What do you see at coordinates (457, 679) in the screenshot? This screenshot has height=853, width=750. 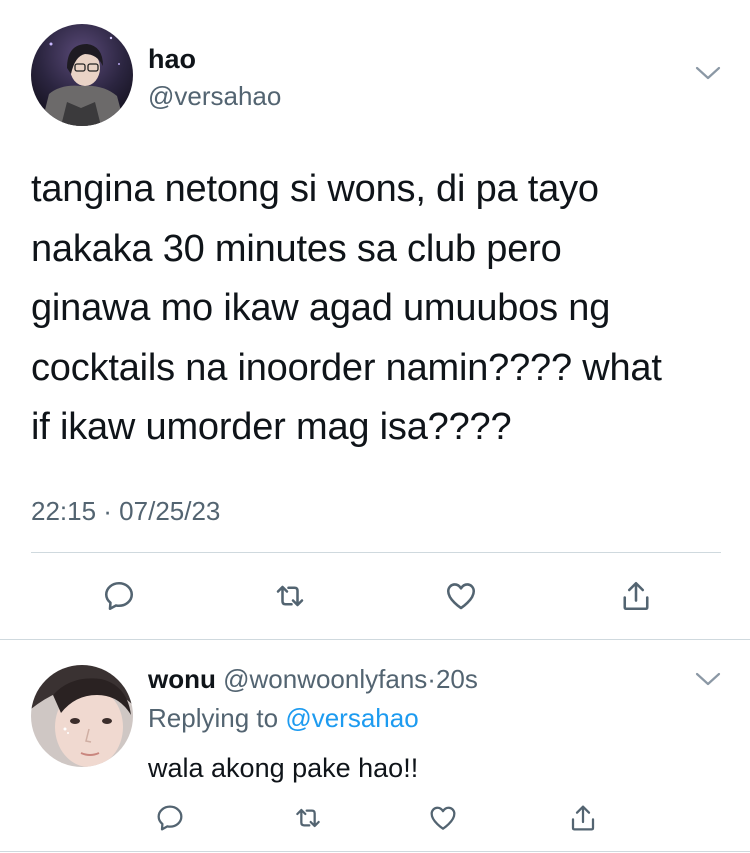 I see `reply-age: 20s` at bounding box center [457, 679].